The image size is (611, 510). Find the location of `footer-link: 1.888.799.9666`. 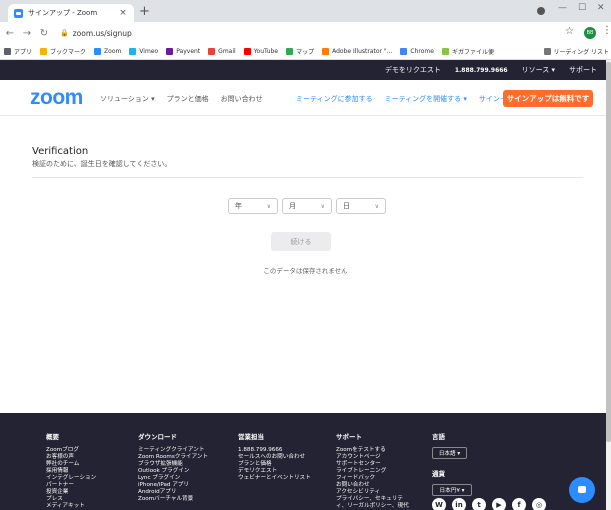

footer-link: 1.888.799.9666 is located at coordinates (274, 450).